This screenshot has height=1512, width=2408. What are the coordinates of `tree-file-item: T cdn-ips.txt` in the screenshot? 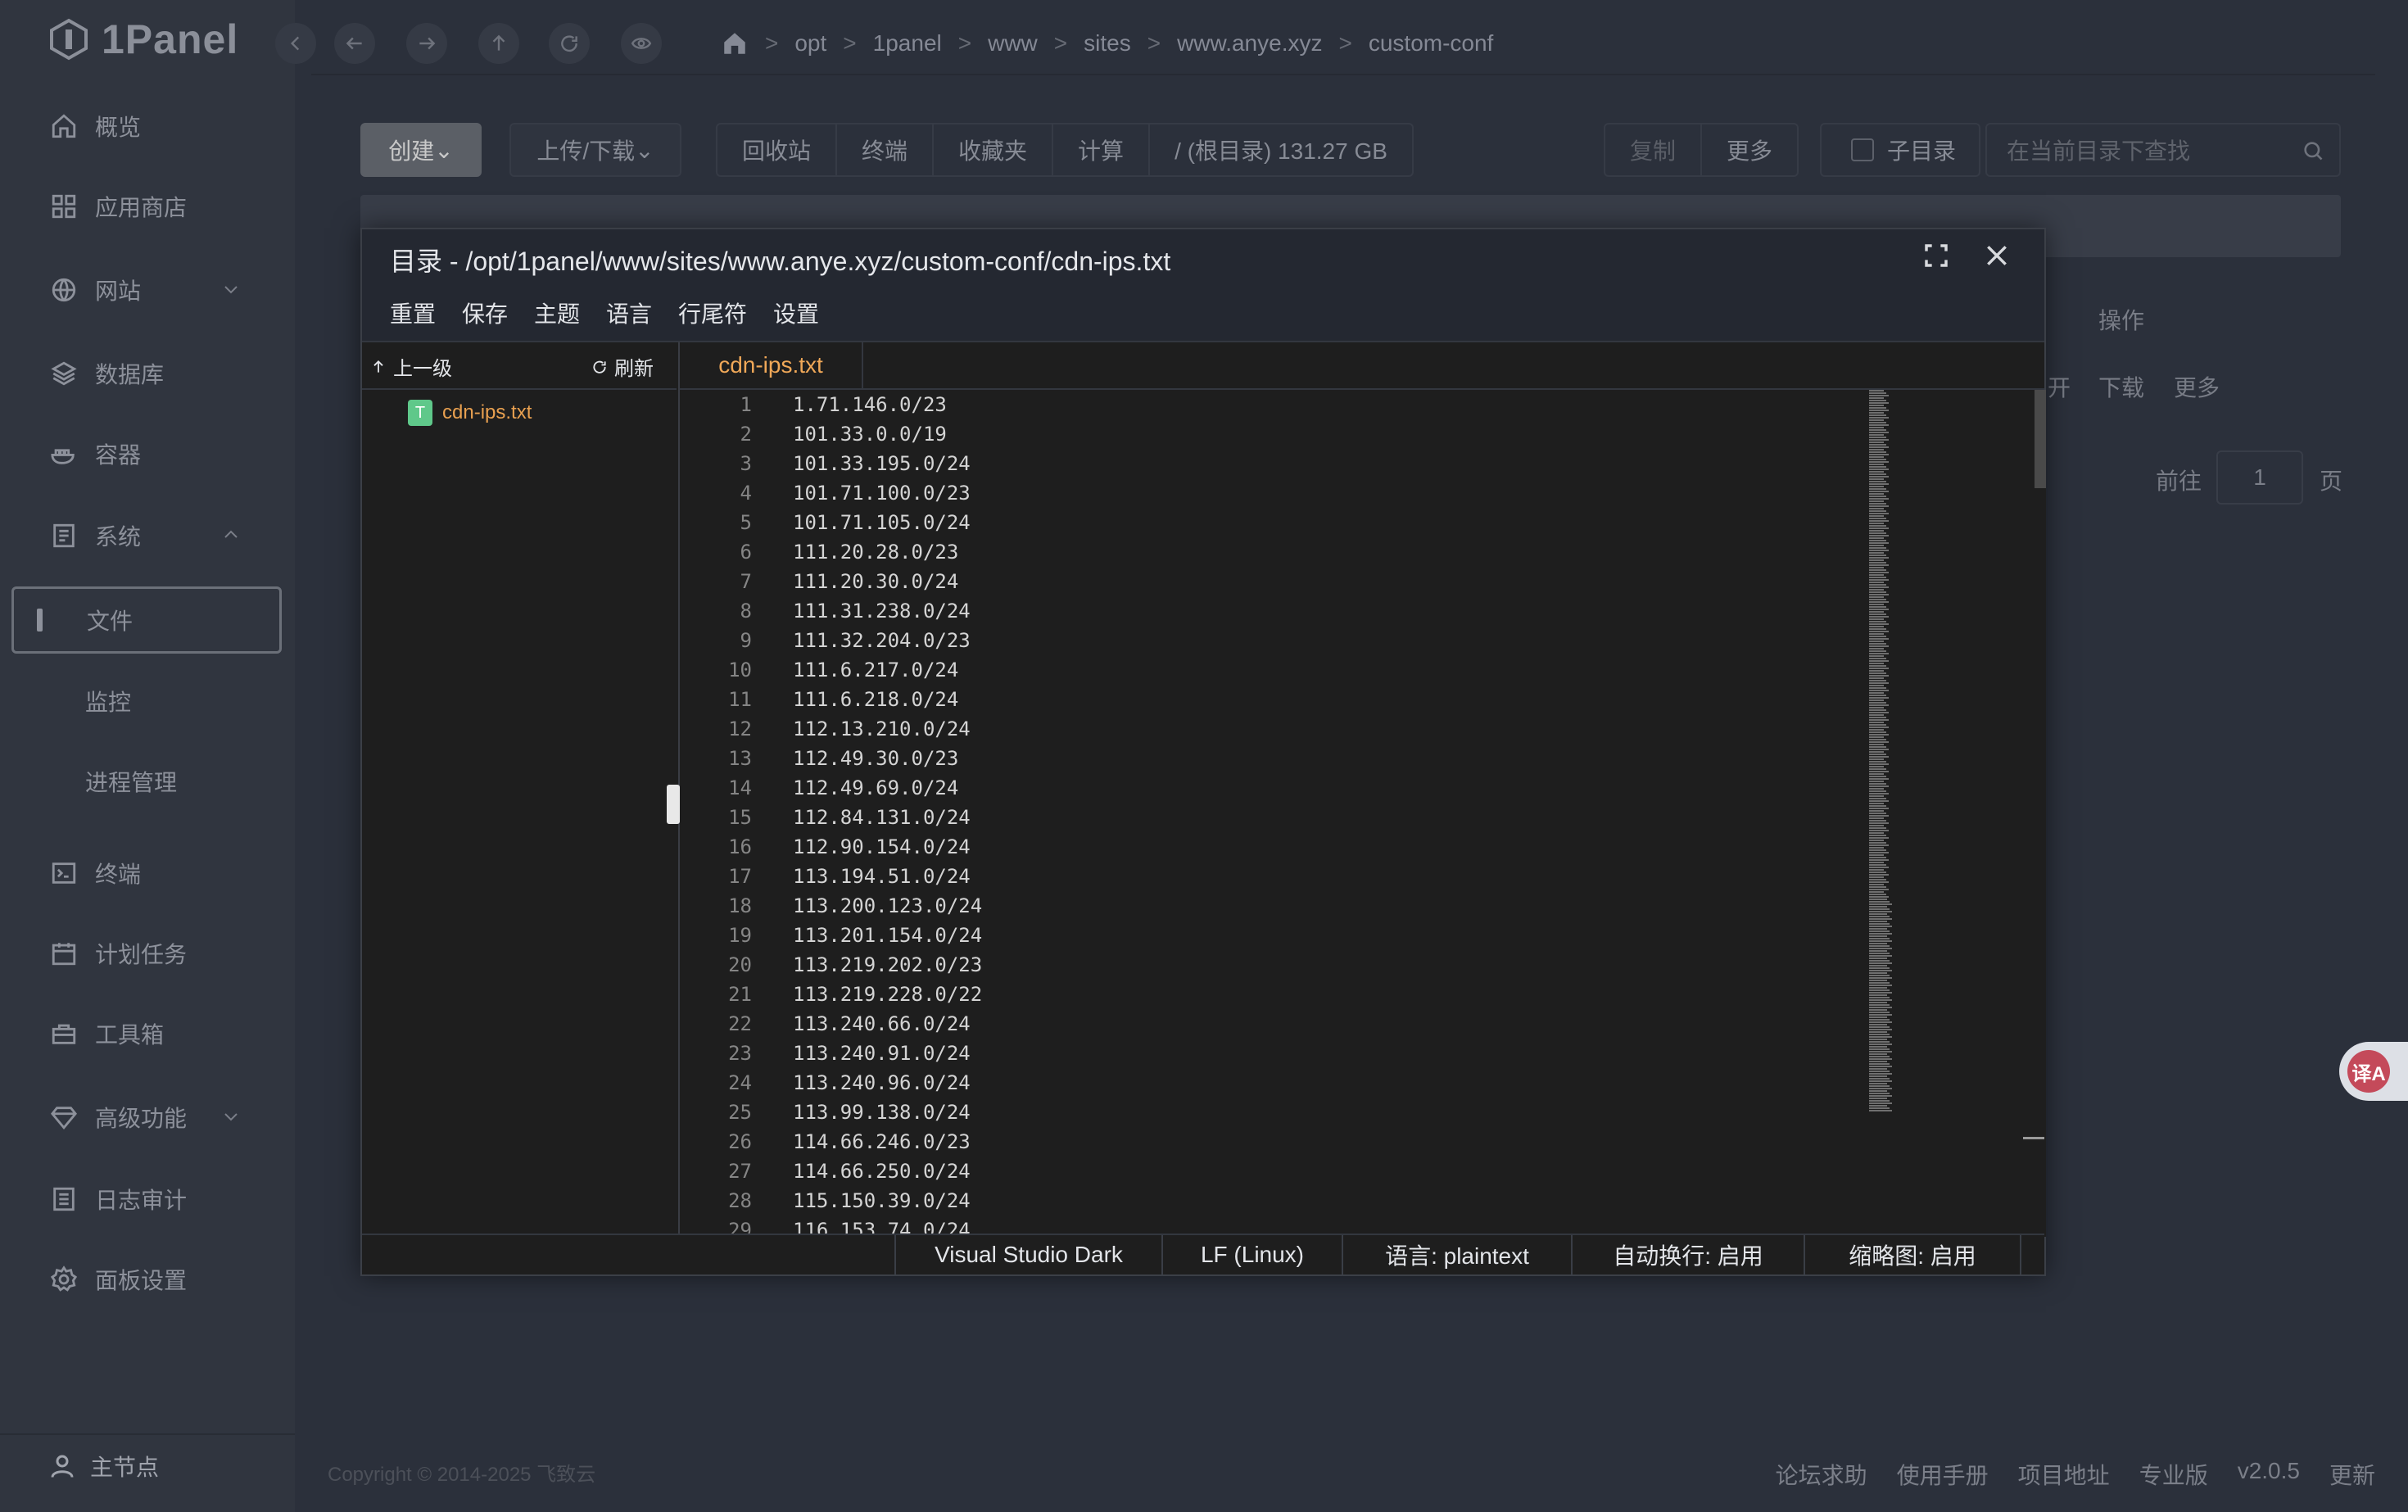 It's located at (470, 413).